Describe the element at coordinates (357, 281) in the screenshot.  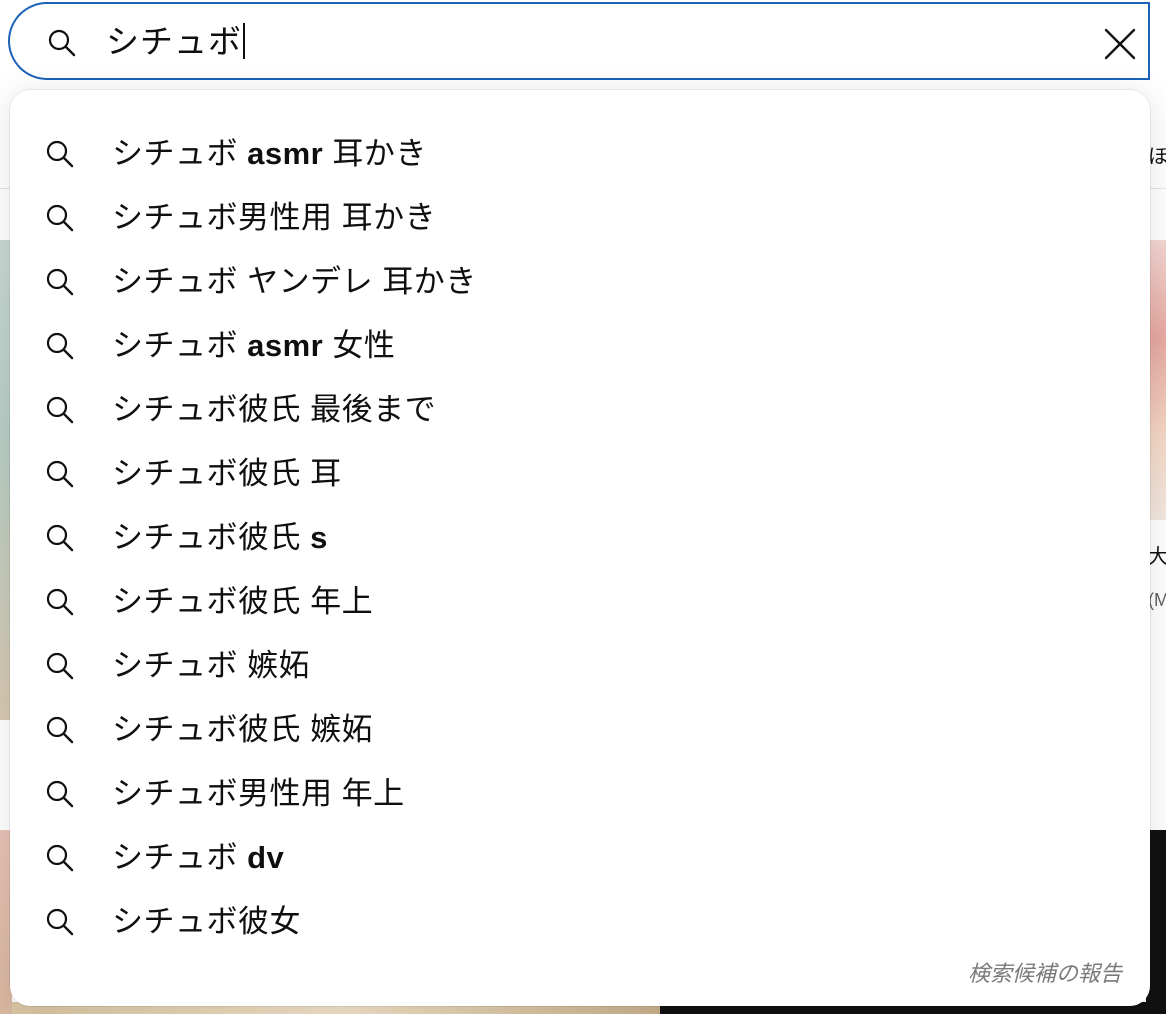
I see `suggestion-completion-part: ヤンデレ 耳かき` at that location.